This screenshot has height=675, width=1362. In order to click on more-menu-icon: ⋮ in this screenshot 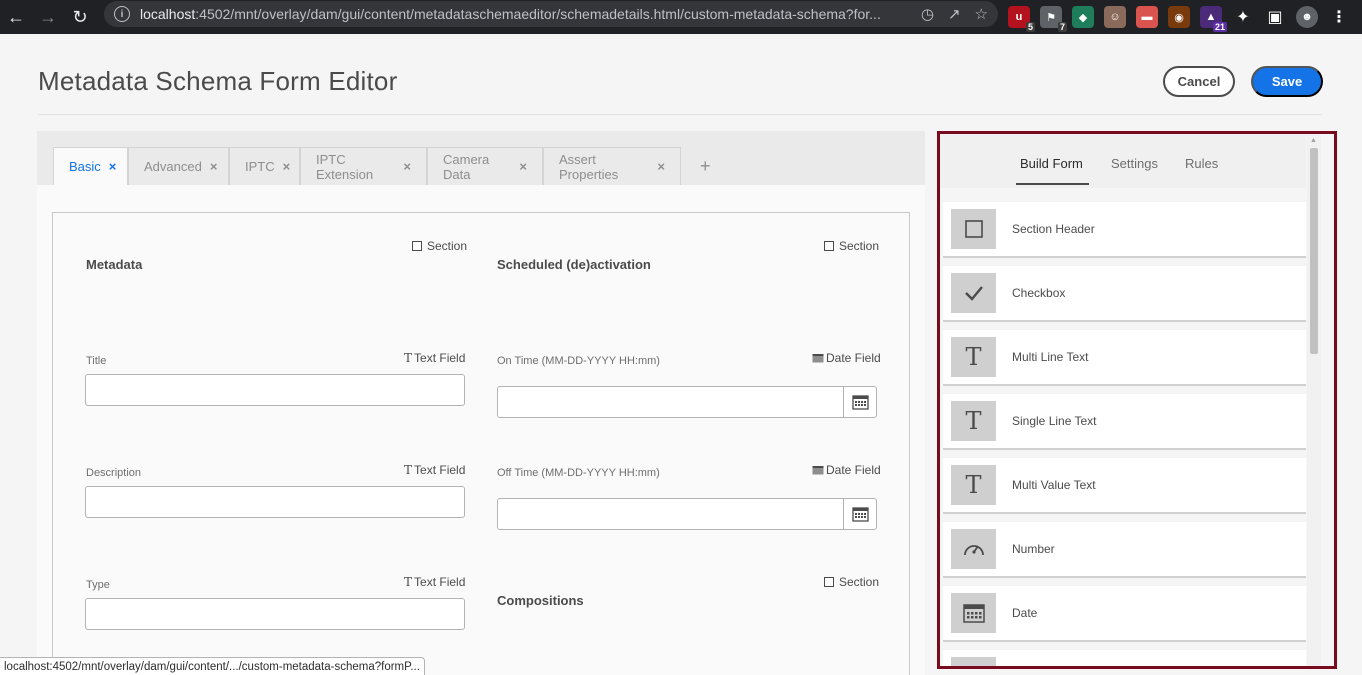, I will do `click(1339, 17)`.